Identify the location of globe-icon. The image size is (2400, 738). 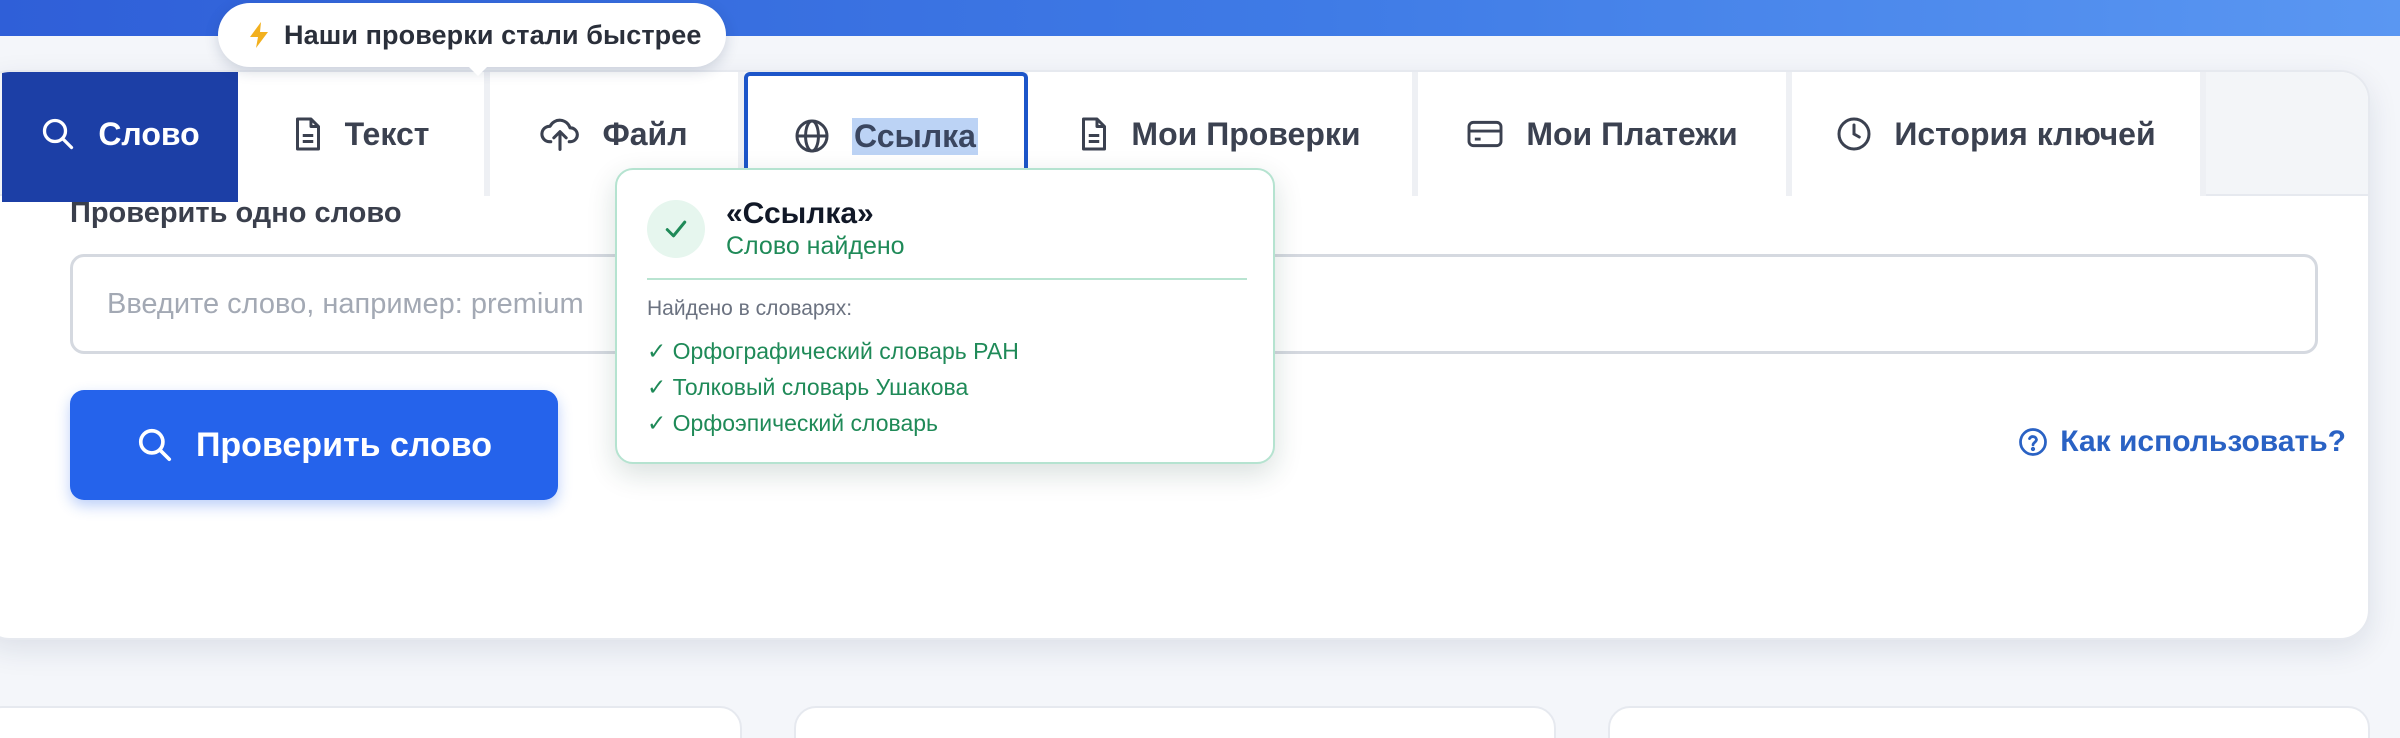
(812, 136).